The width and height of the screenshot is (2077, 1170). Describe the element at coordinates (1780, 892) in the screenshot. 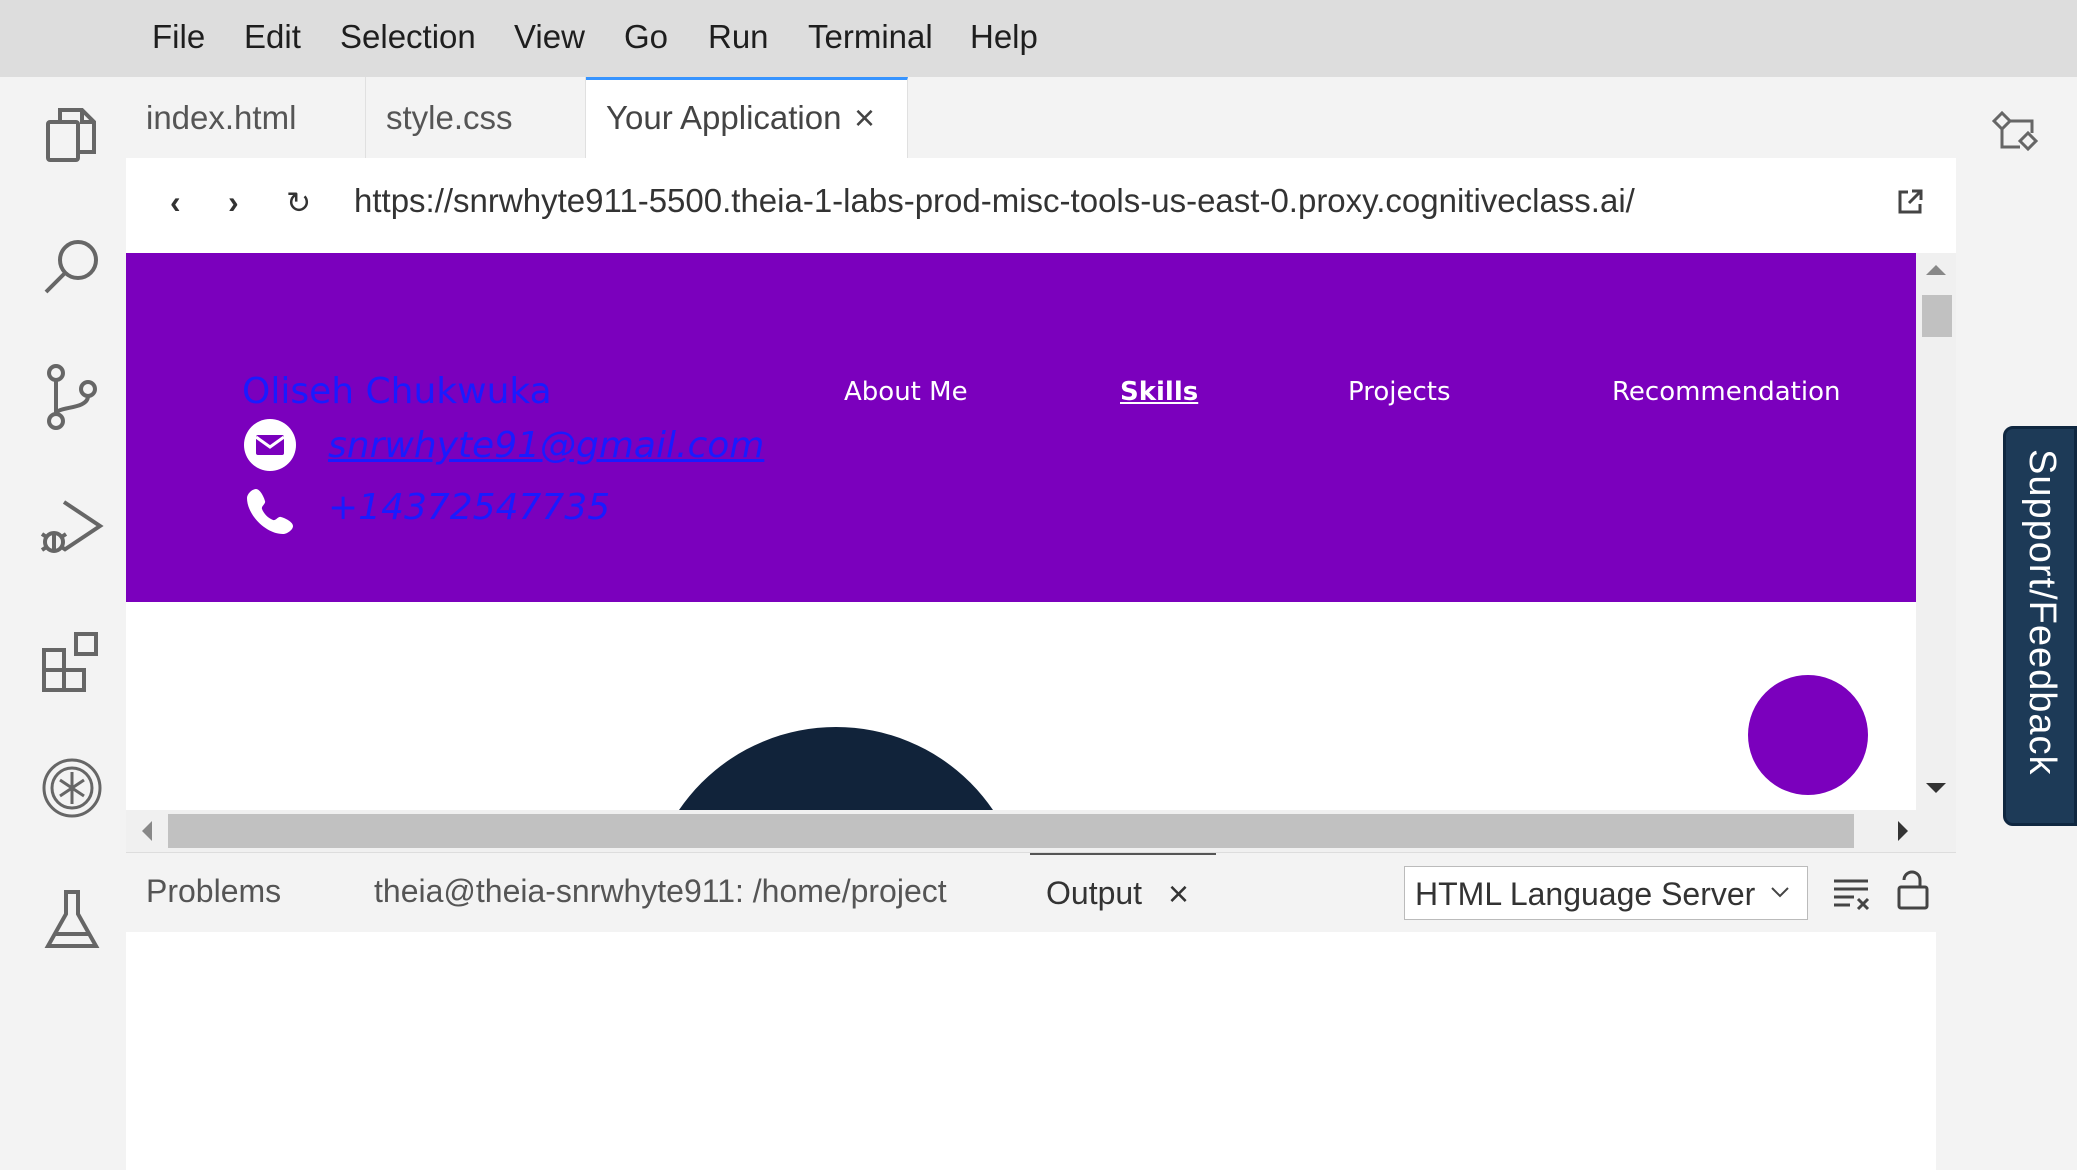

I see `chevron-down-icon` at that location.